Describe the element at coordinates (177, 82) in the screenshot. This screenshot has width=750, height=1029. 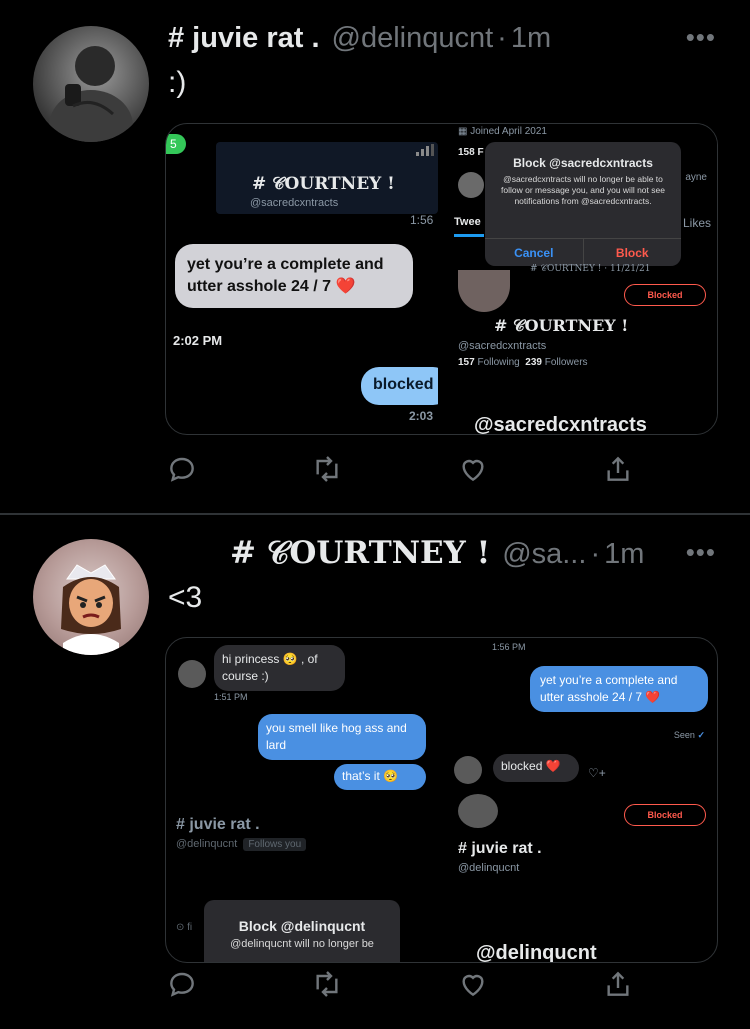
I see `tweet-text: :)` at that location.